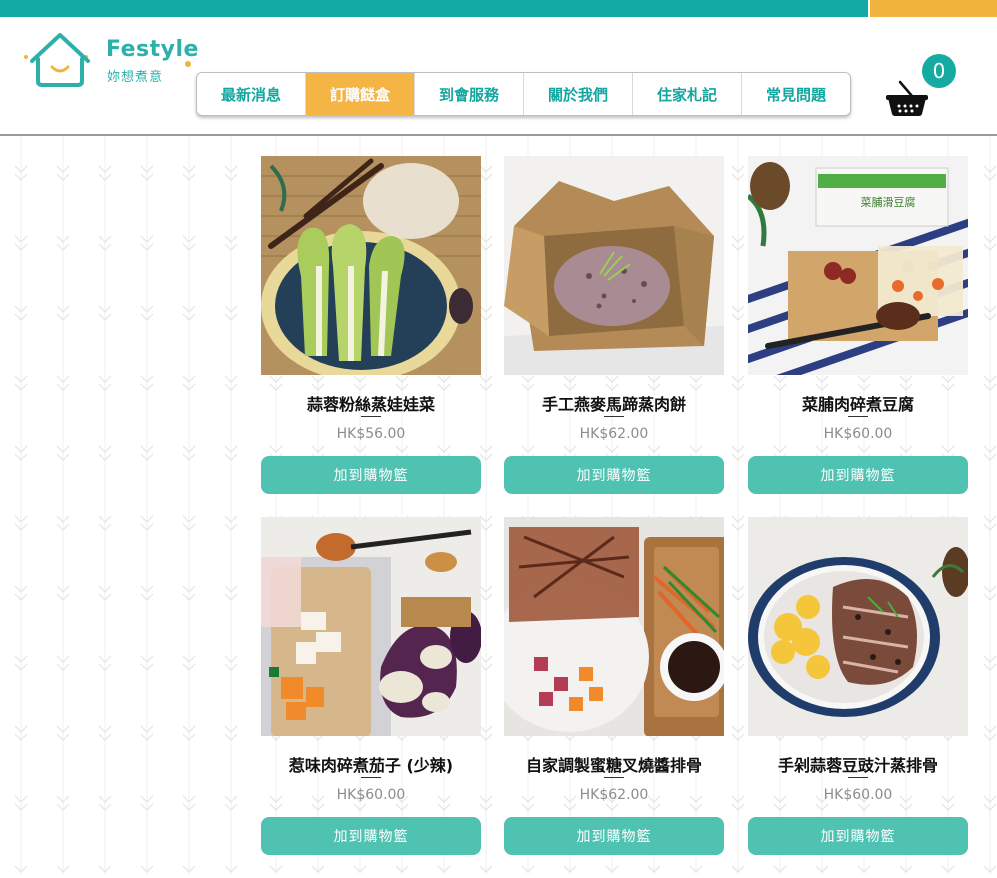 The image size is (997, 878). I want to click on tofu-packaging-photo: 菜脯滑豆腐, so click(858, 265).